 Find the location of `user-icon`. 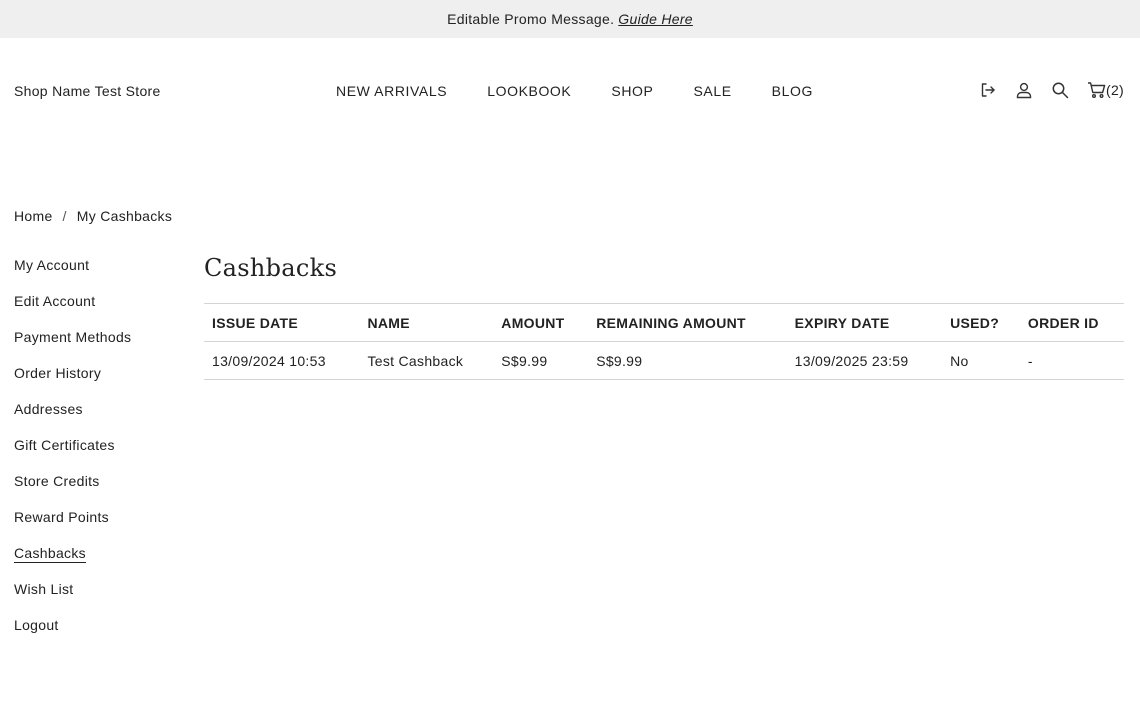

user-icon is located at coordinates (1024, 90).